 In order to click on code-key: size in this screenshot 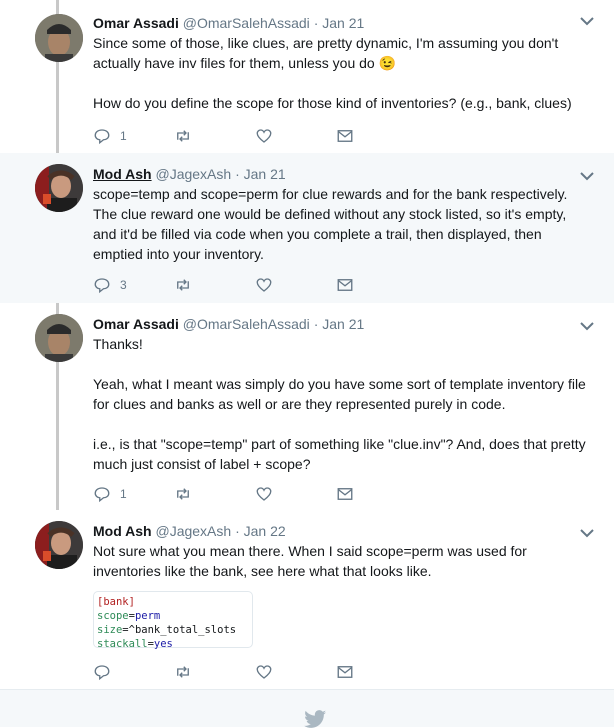, I will do `click(110, 630)`.